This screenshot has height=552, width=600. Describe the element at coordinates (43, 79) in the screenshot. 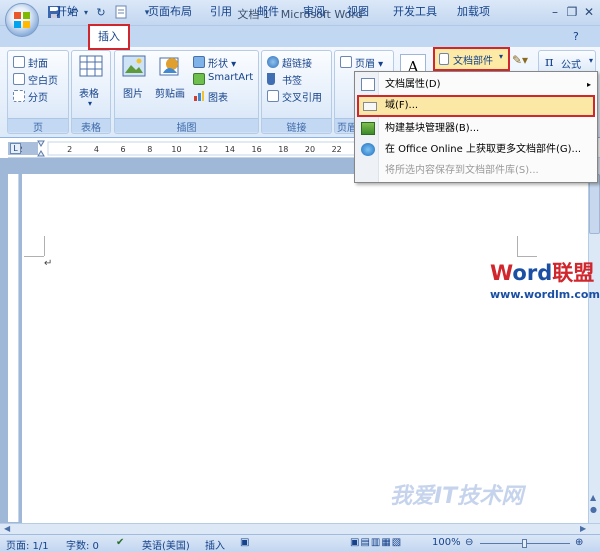

I see `blank-page-button: 空白页` at that location.